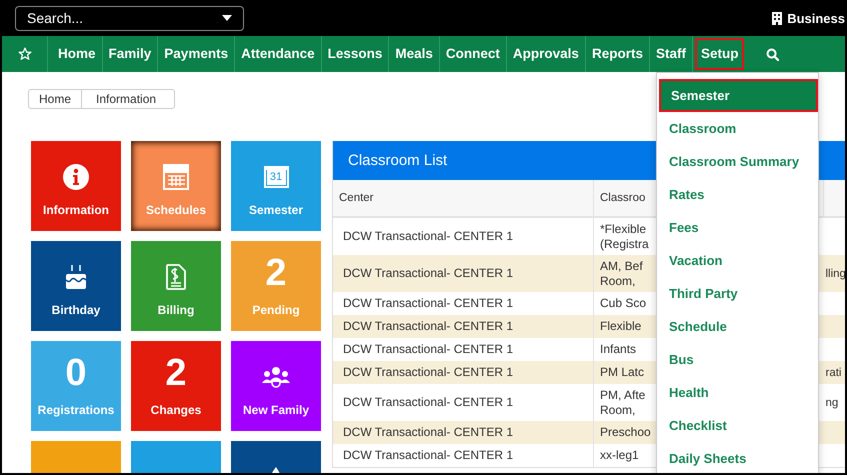 The image size is (847, 475). I want to click on nav-tab: Setup, so click(719, 54).